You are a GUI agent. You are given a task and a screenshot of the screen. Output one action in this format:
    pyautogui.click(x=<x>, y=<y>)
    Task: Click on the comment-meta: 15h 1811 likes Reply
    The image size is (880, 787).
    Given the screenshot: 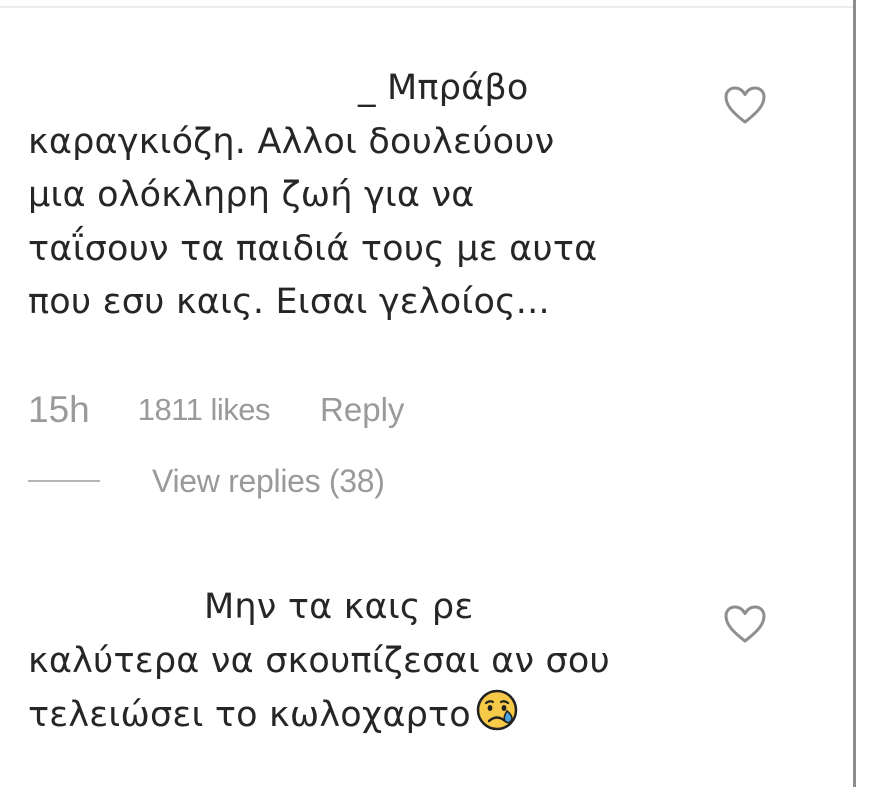 What is the action you would take?
    pyautogui.click(x=216, y=410)
    